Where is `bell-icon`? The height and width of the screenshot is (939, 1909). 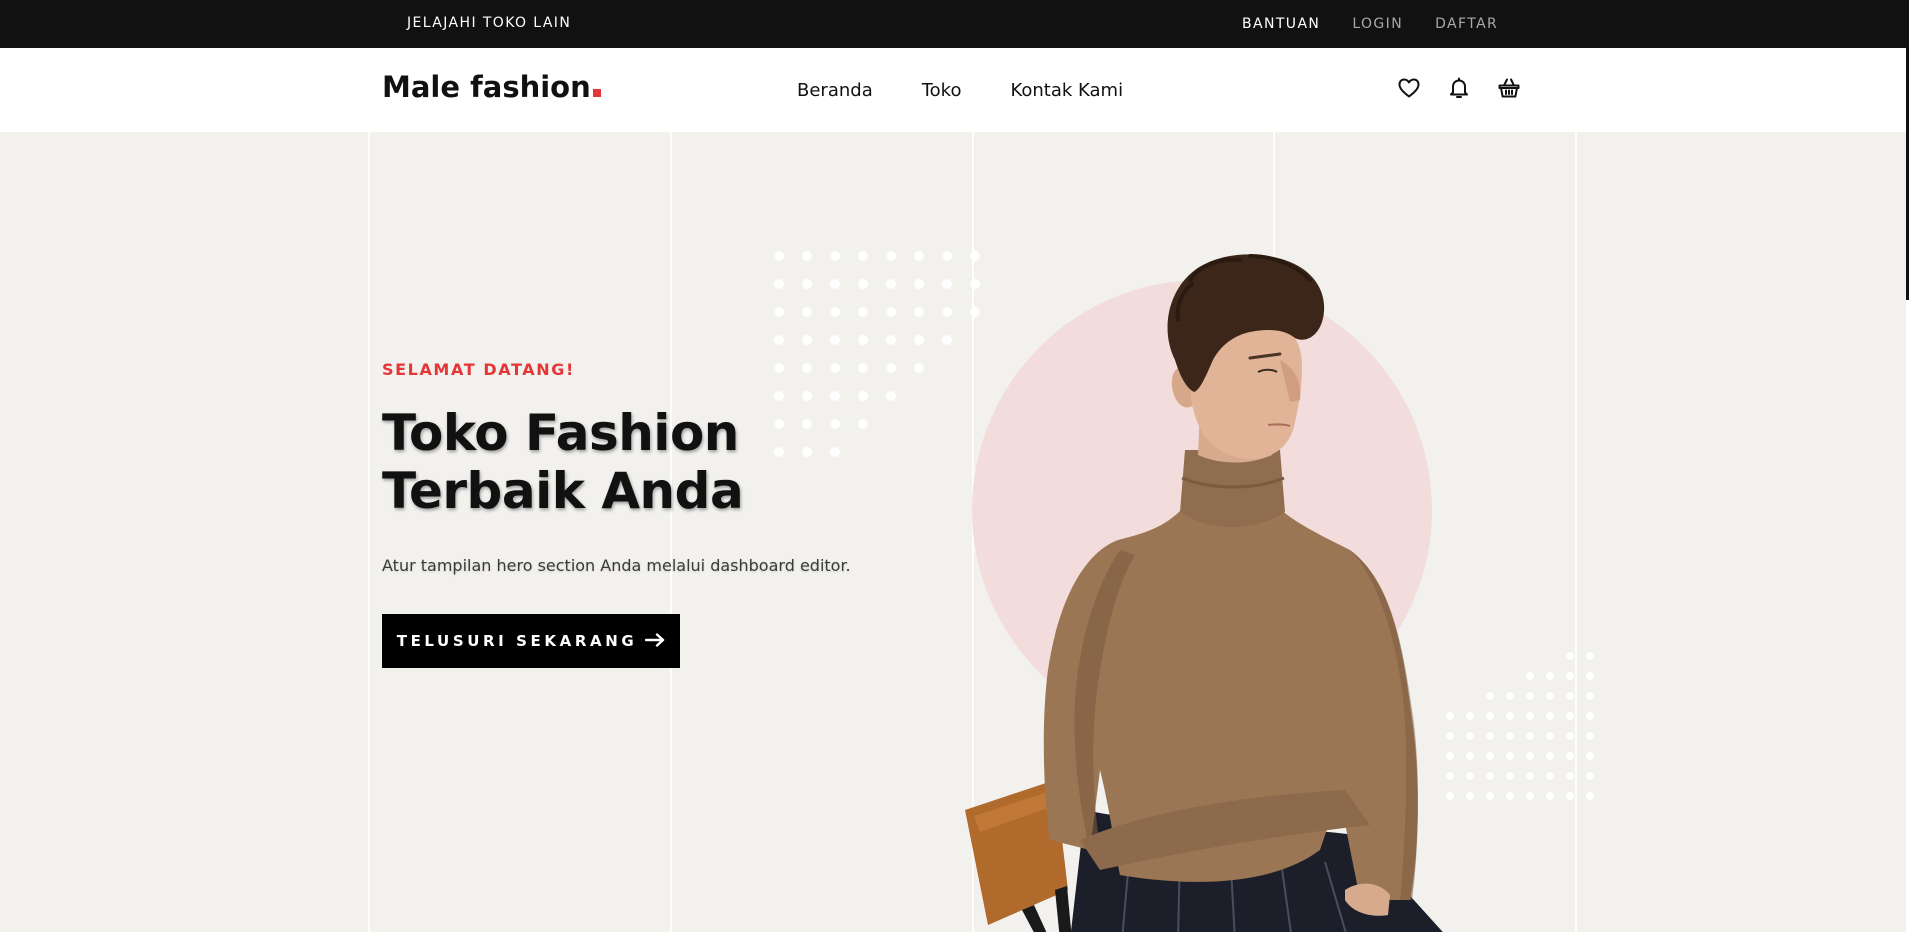 bell-icon is located at coordinates (1459, 88).